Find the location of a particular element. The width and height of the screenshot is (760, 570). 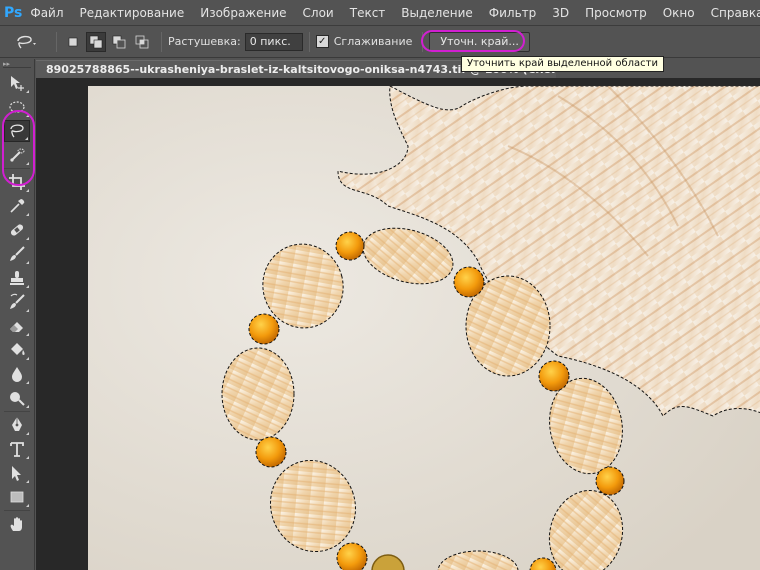

tool-dodge is located at coordinates (17, 398).